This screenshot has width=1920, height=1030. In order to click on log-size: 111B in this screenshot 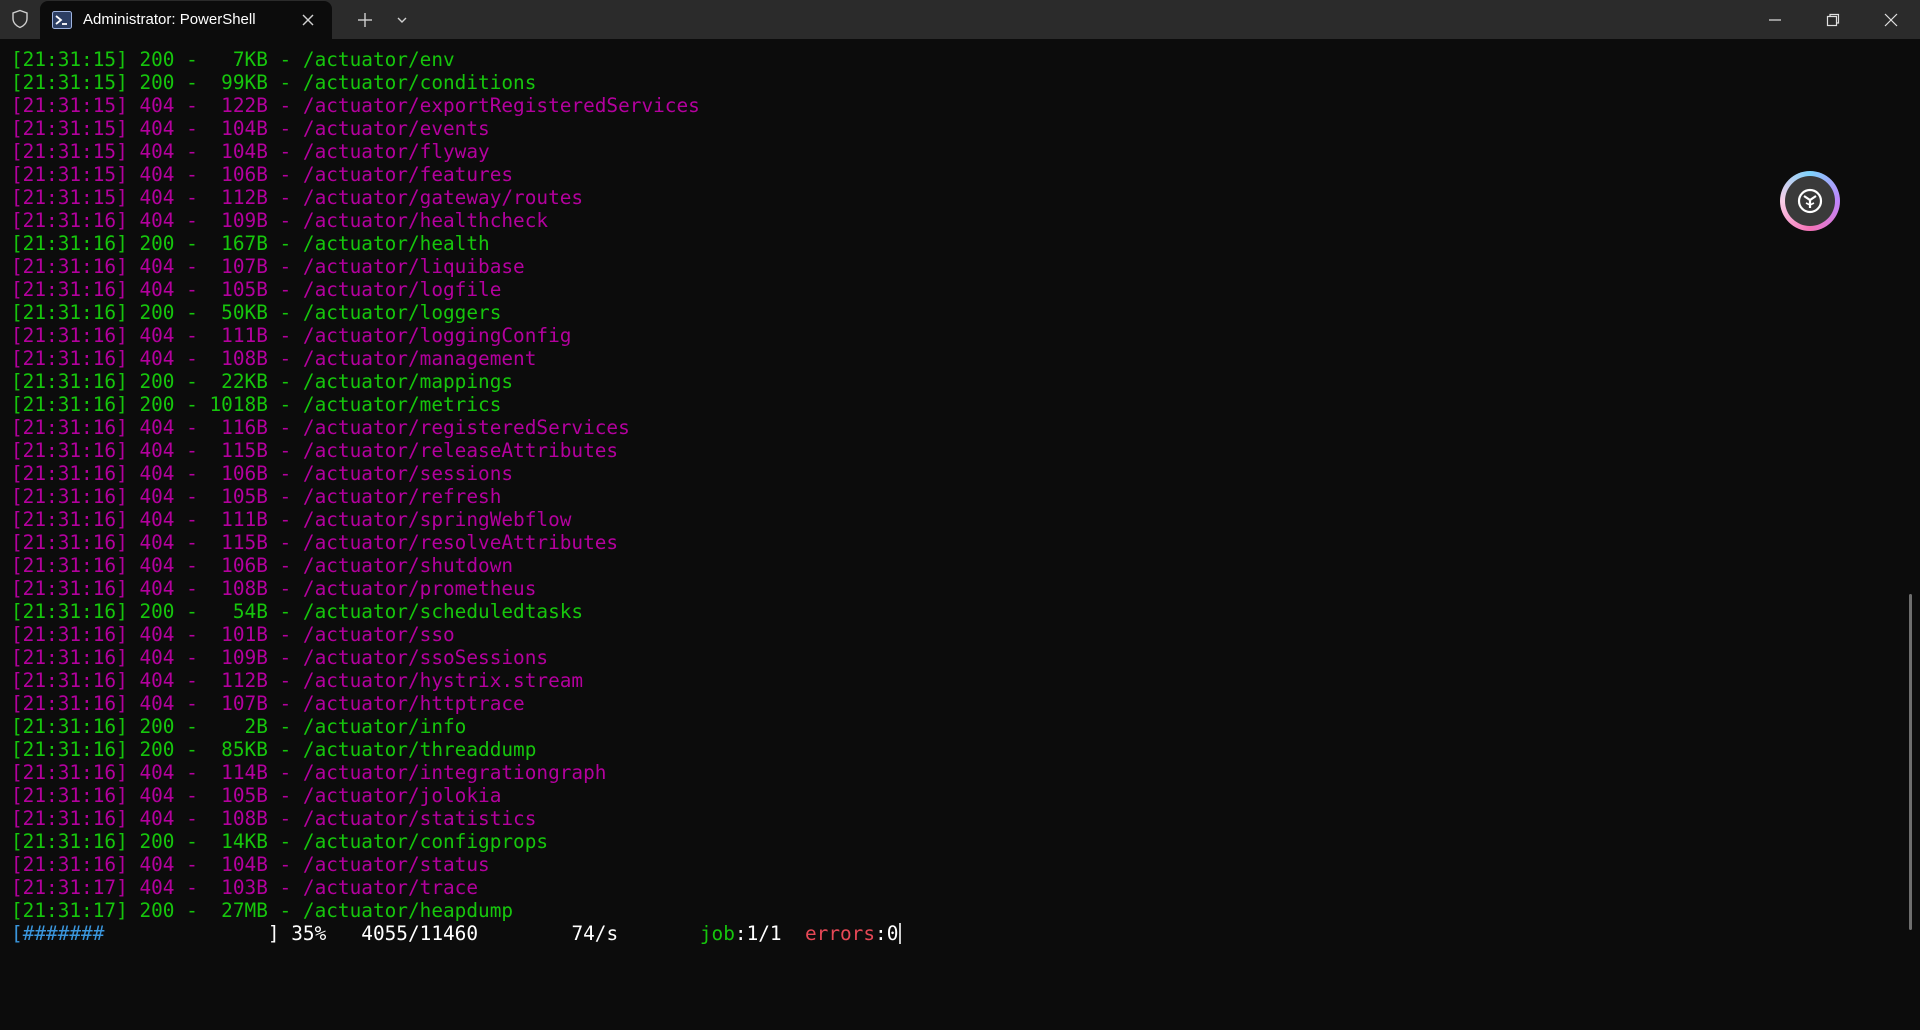, I will do `click(238, 519)`.